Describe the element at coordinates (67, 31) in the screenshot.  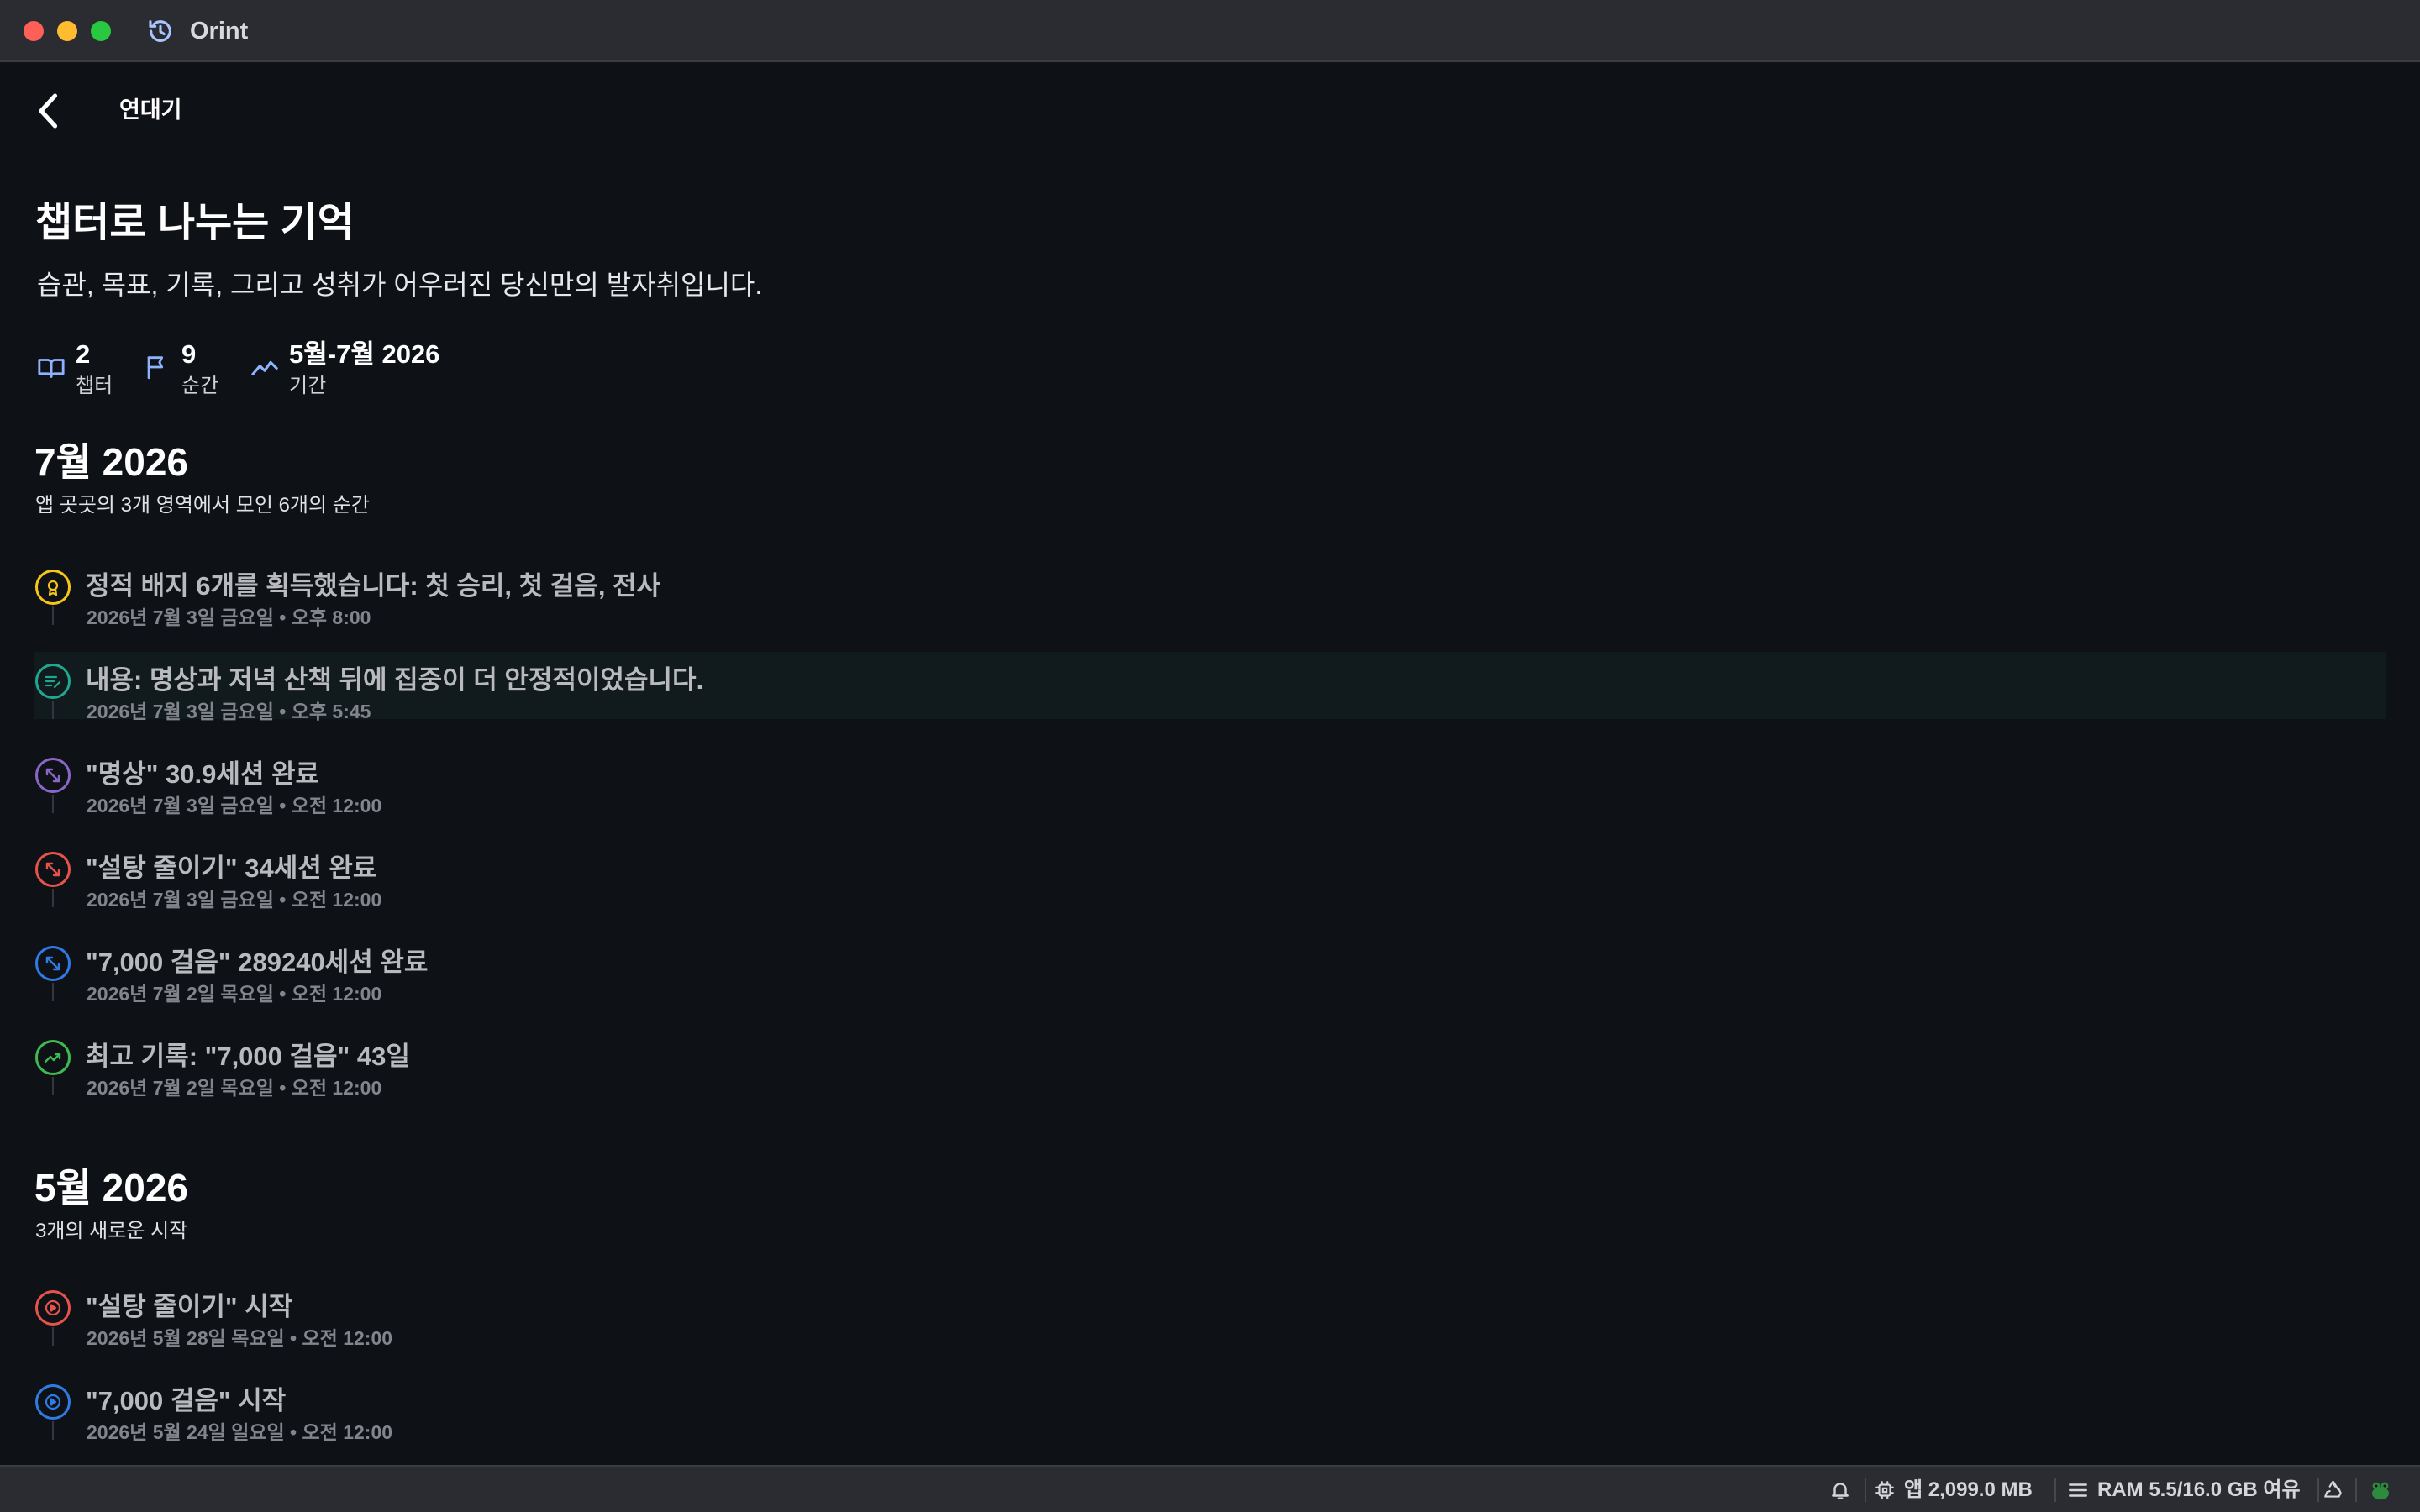
I see `minimize-window-button` at that location.